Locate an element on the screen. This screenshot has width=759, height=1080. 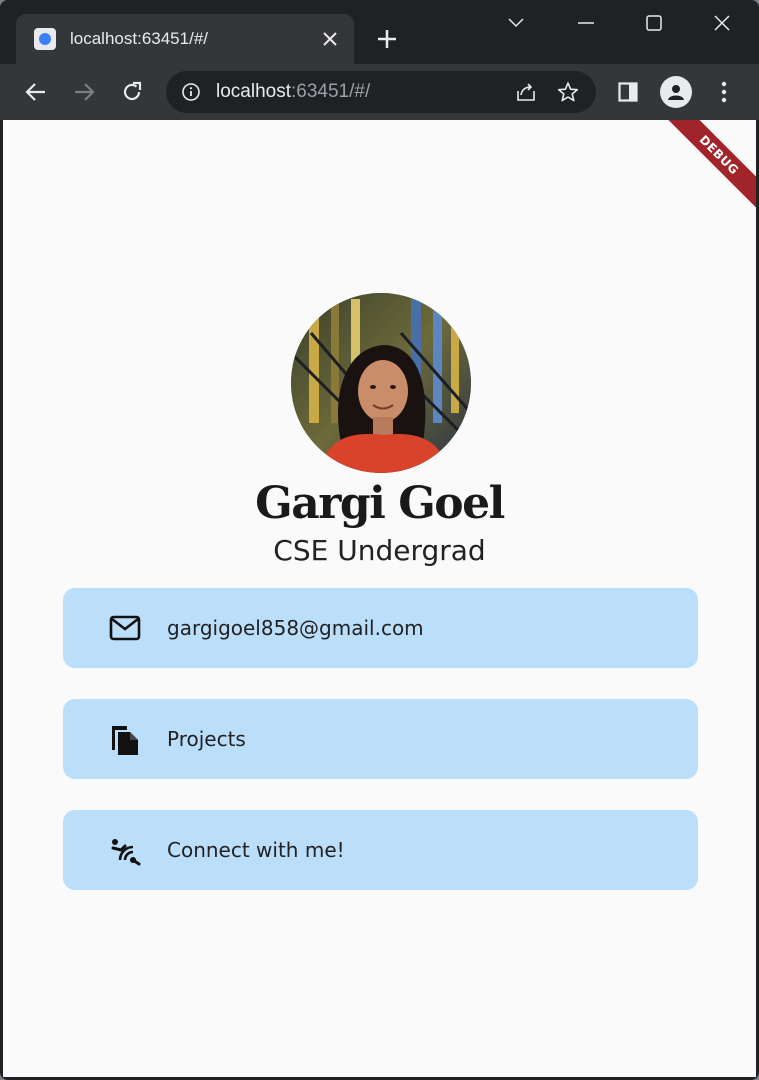
forward-icon is located at coordinates (84, 92).